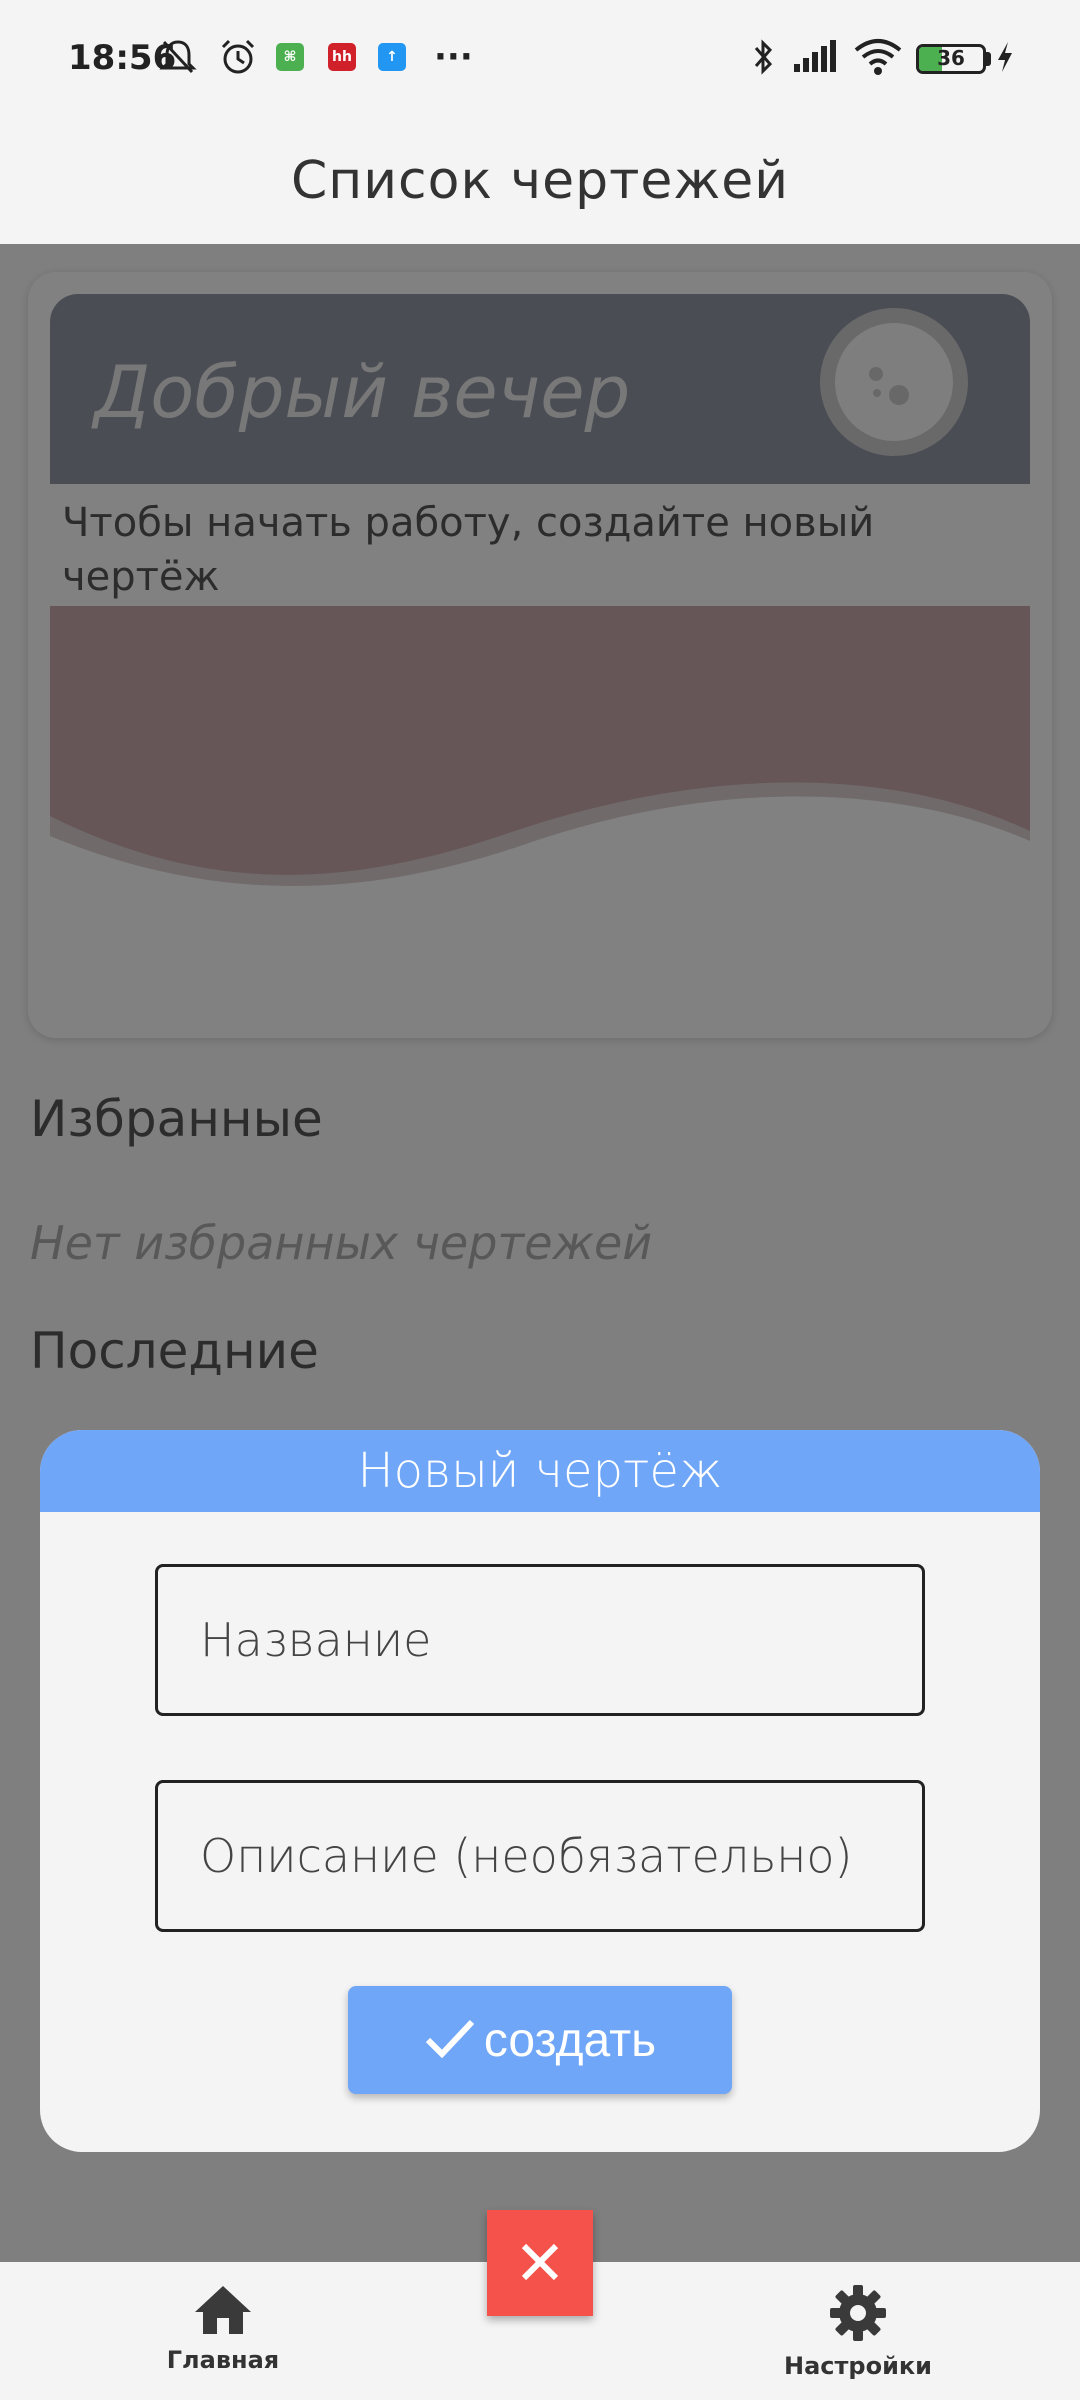 This screenshot has width=1080, height=2400. I want to click on name-input, so click(540, 1640).